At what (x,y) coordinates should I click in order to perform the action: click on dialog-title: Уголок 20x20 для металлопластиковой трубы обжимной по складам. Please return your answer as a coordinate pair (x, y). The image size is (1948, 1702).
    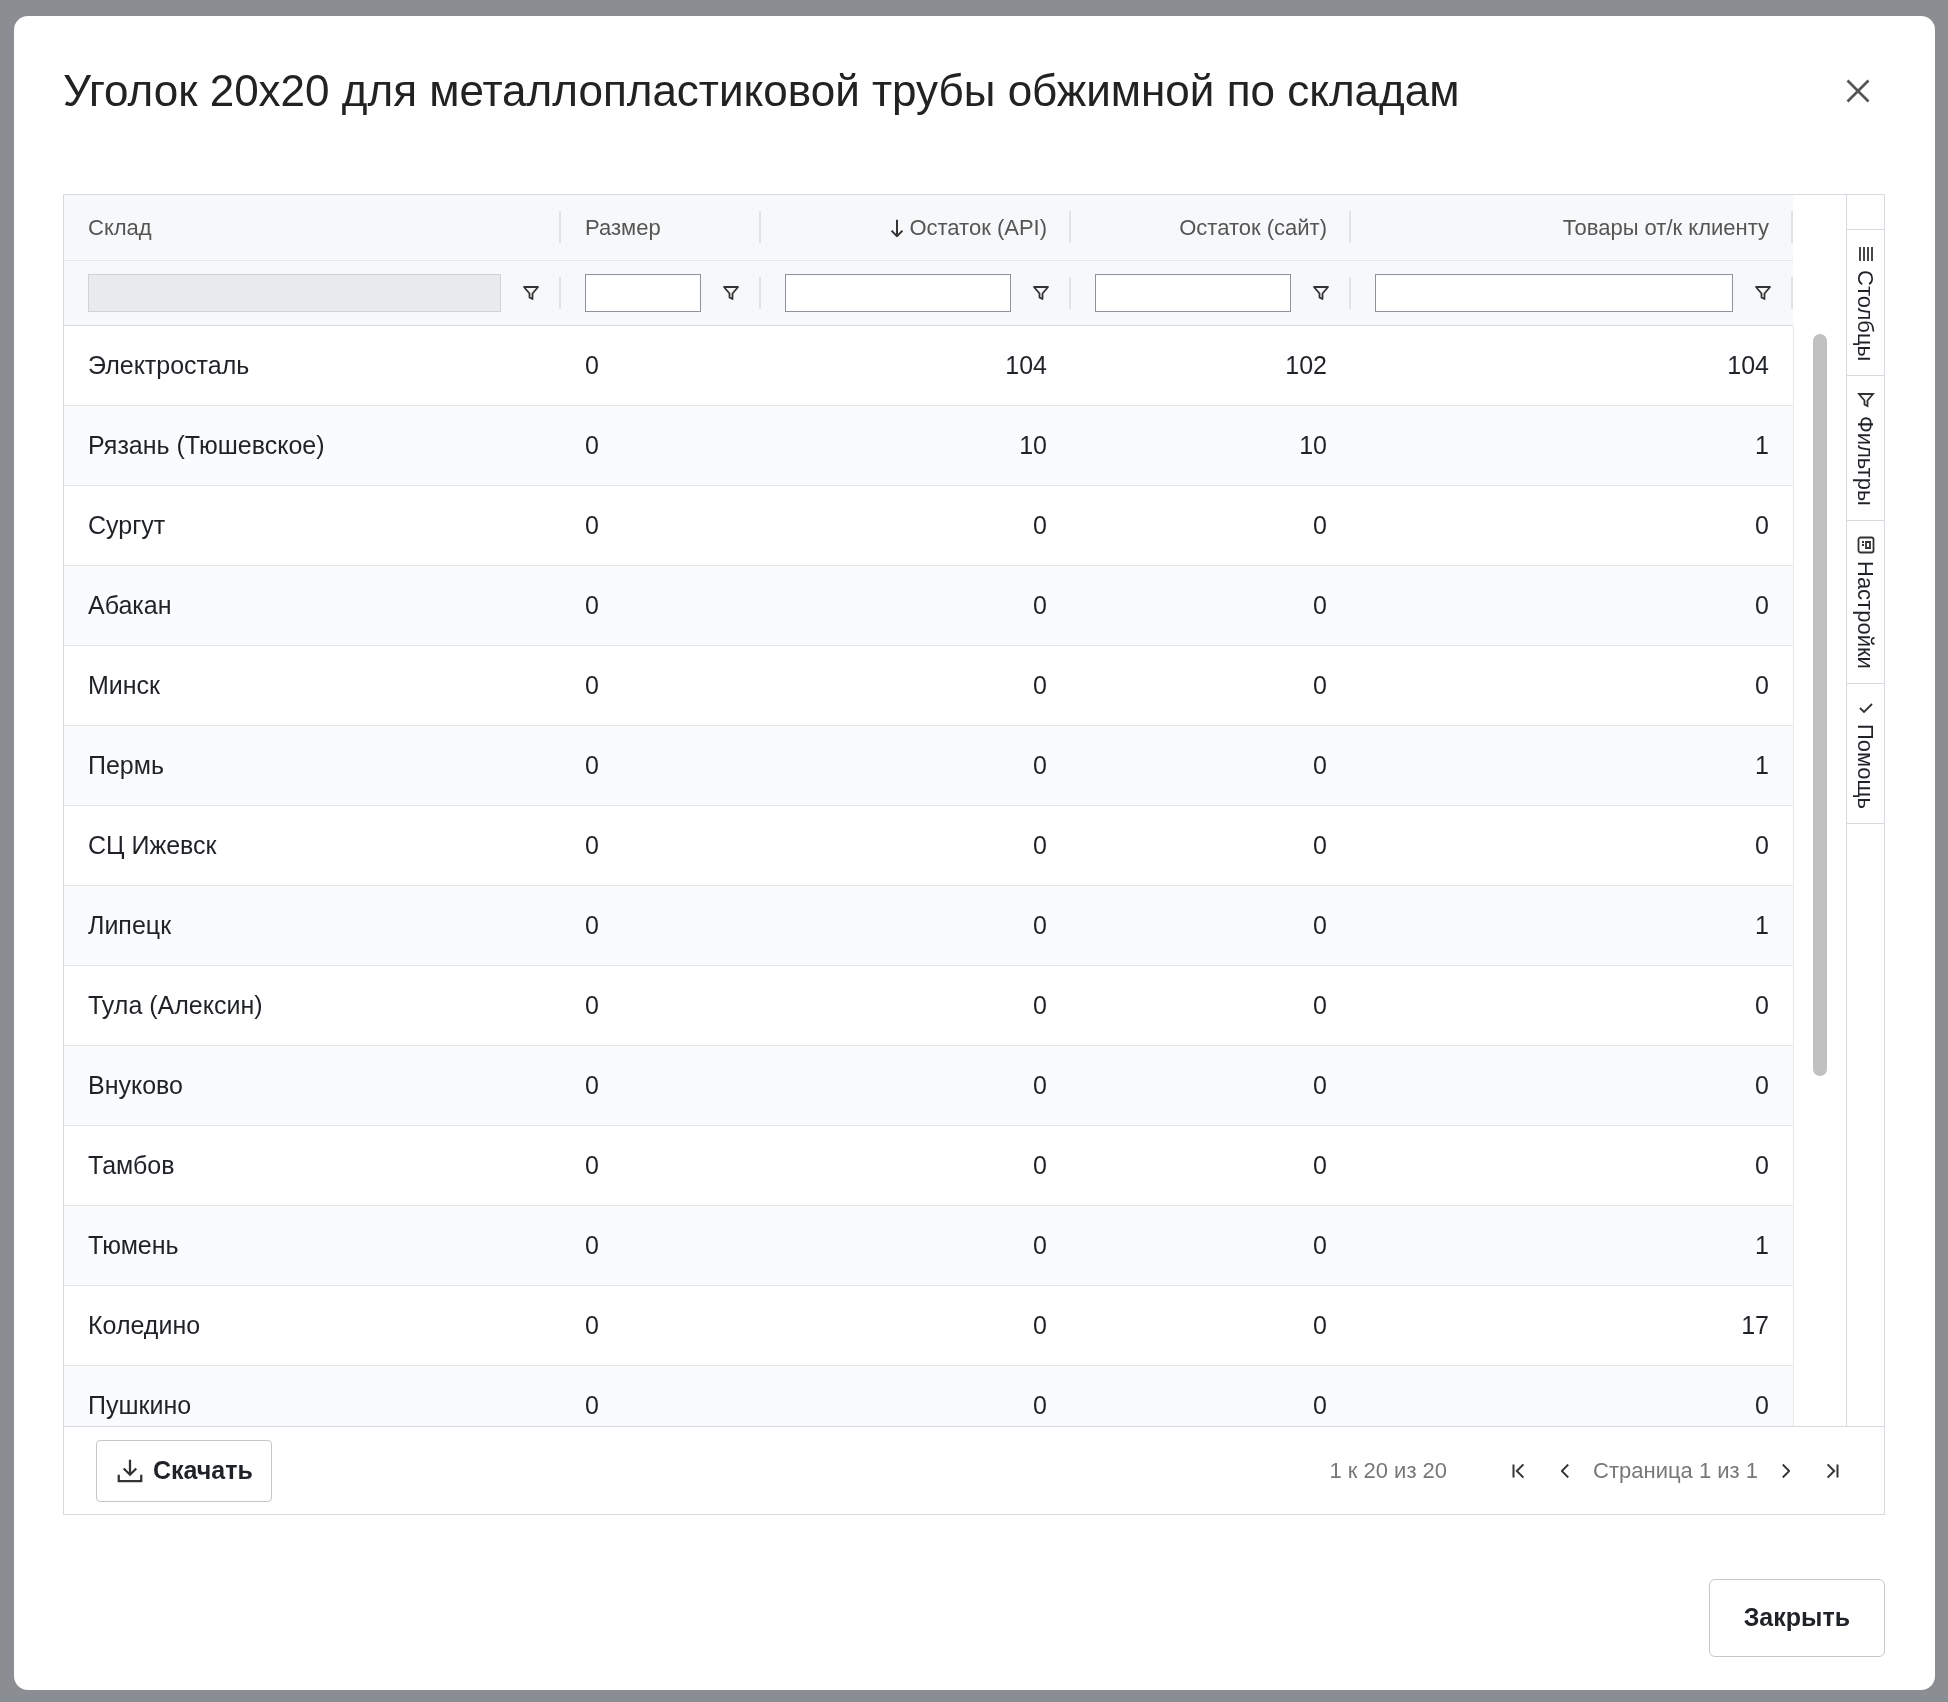
    Looking at the image, I should click on (761, 91).